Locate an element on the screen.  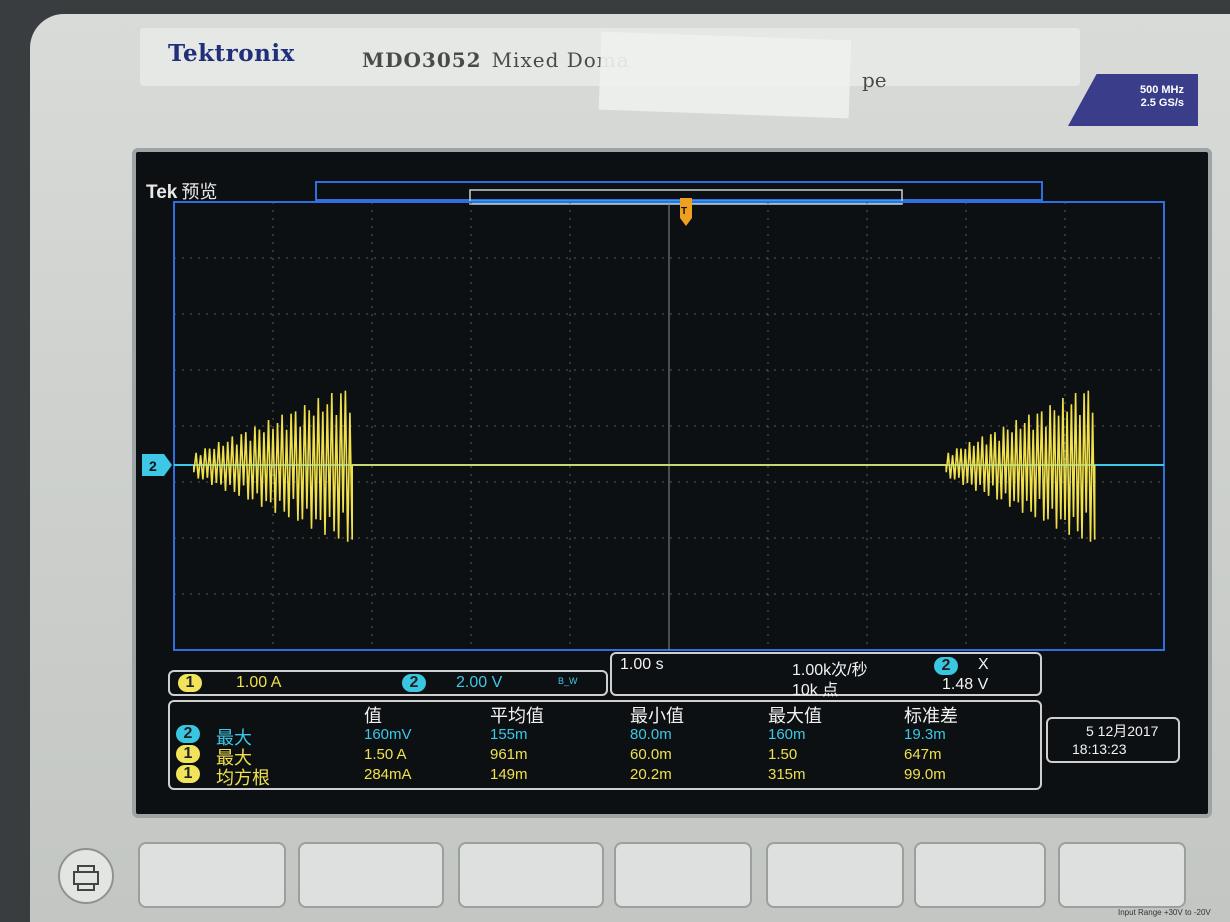
ch1-scale: 1.00 A is located at coordinates (258, 683).